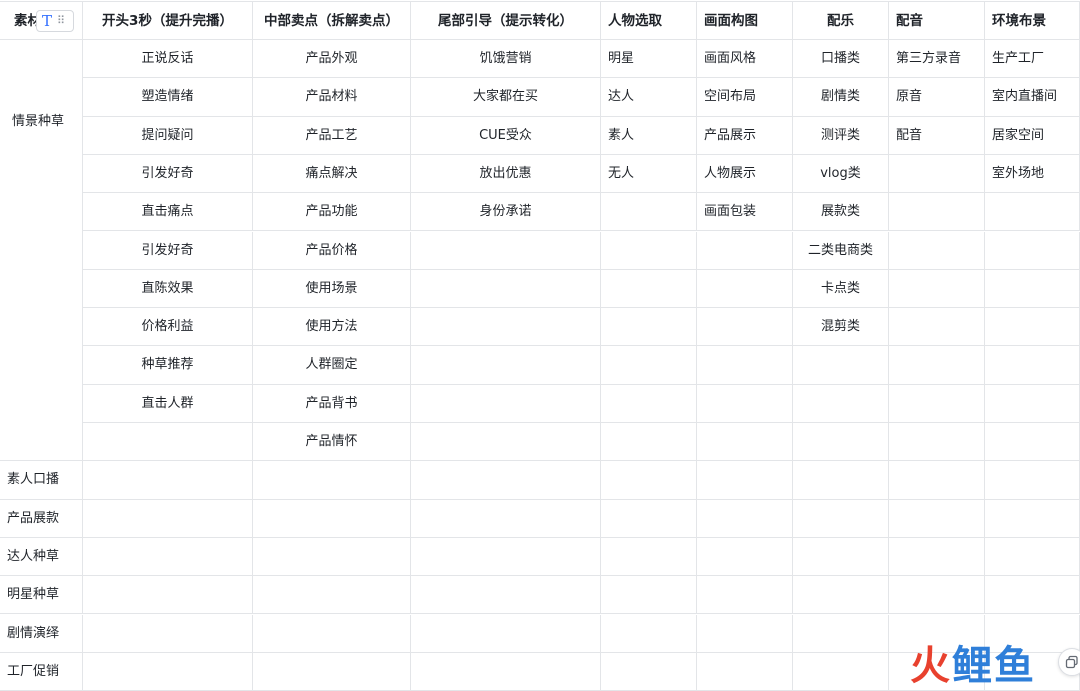 This screenshot has height=691, width=1080. Describe the element at coordinates (841, 97) in the screenshot. I see `table-cell: 剧情类` at that location.